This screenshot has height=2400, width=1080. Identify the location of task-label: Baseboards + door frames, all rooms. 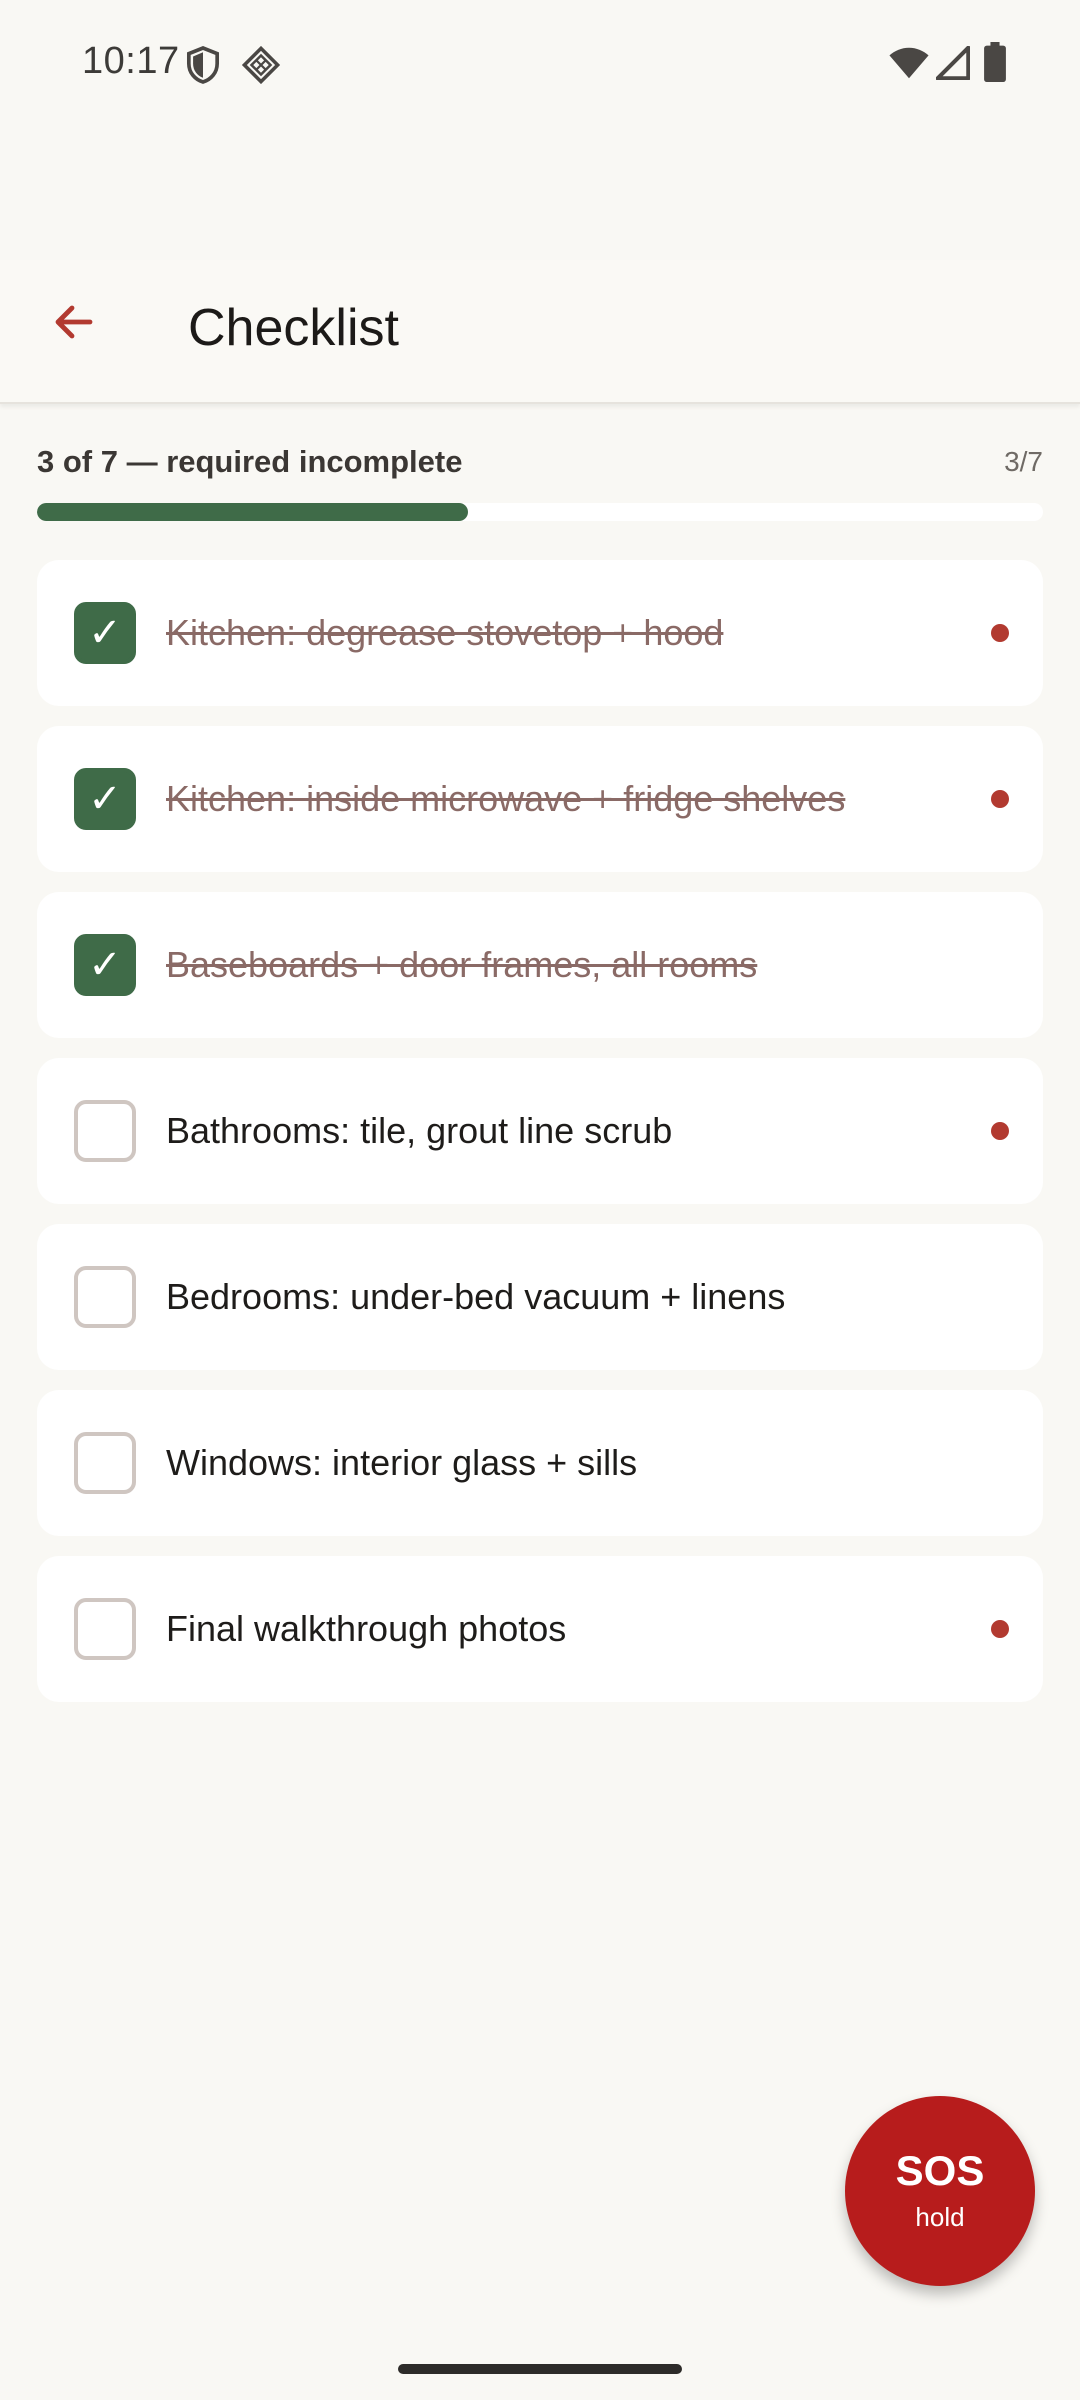
(462, 964).